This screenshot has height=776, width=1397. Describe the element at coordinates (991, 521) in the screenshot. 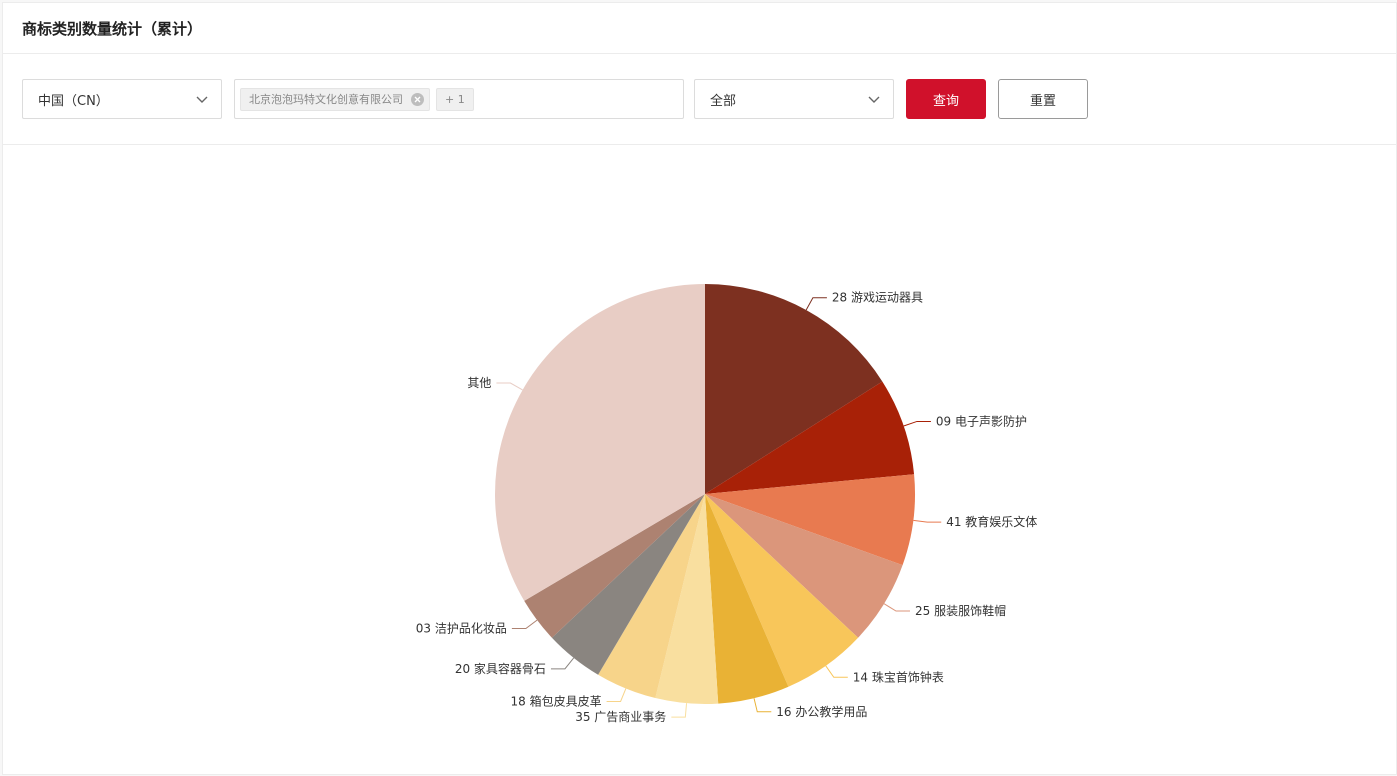

I see `pie-label: 41 教育娱乐文体` at that location.